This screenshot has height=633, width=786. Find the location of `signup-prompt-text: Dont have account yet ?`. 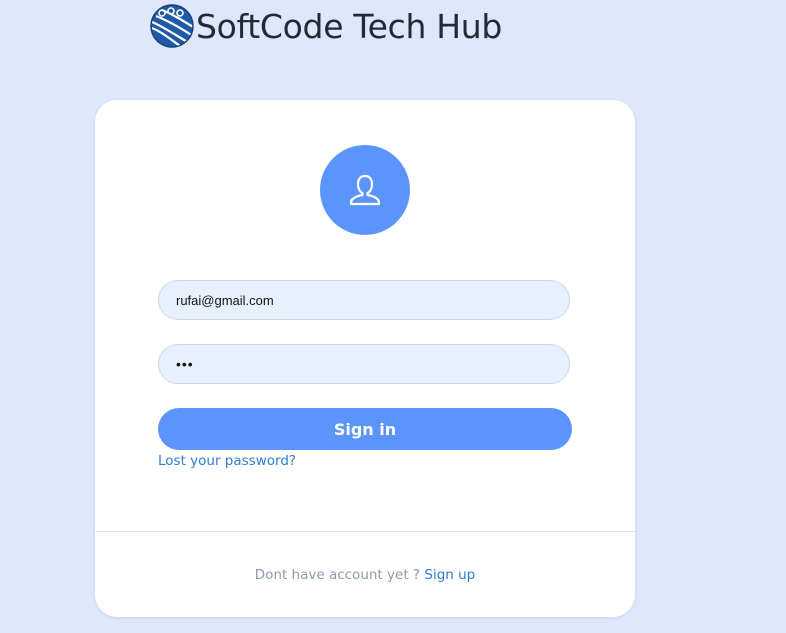

signup-prompt-text: Dont have account yet ? is located at coordinates (337, 575).